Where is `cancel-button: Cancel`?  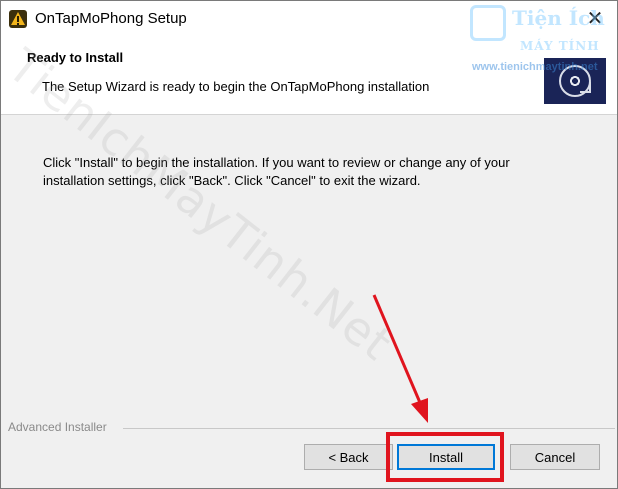 cancel-button: Cancel is located at coordinates (555, 457).